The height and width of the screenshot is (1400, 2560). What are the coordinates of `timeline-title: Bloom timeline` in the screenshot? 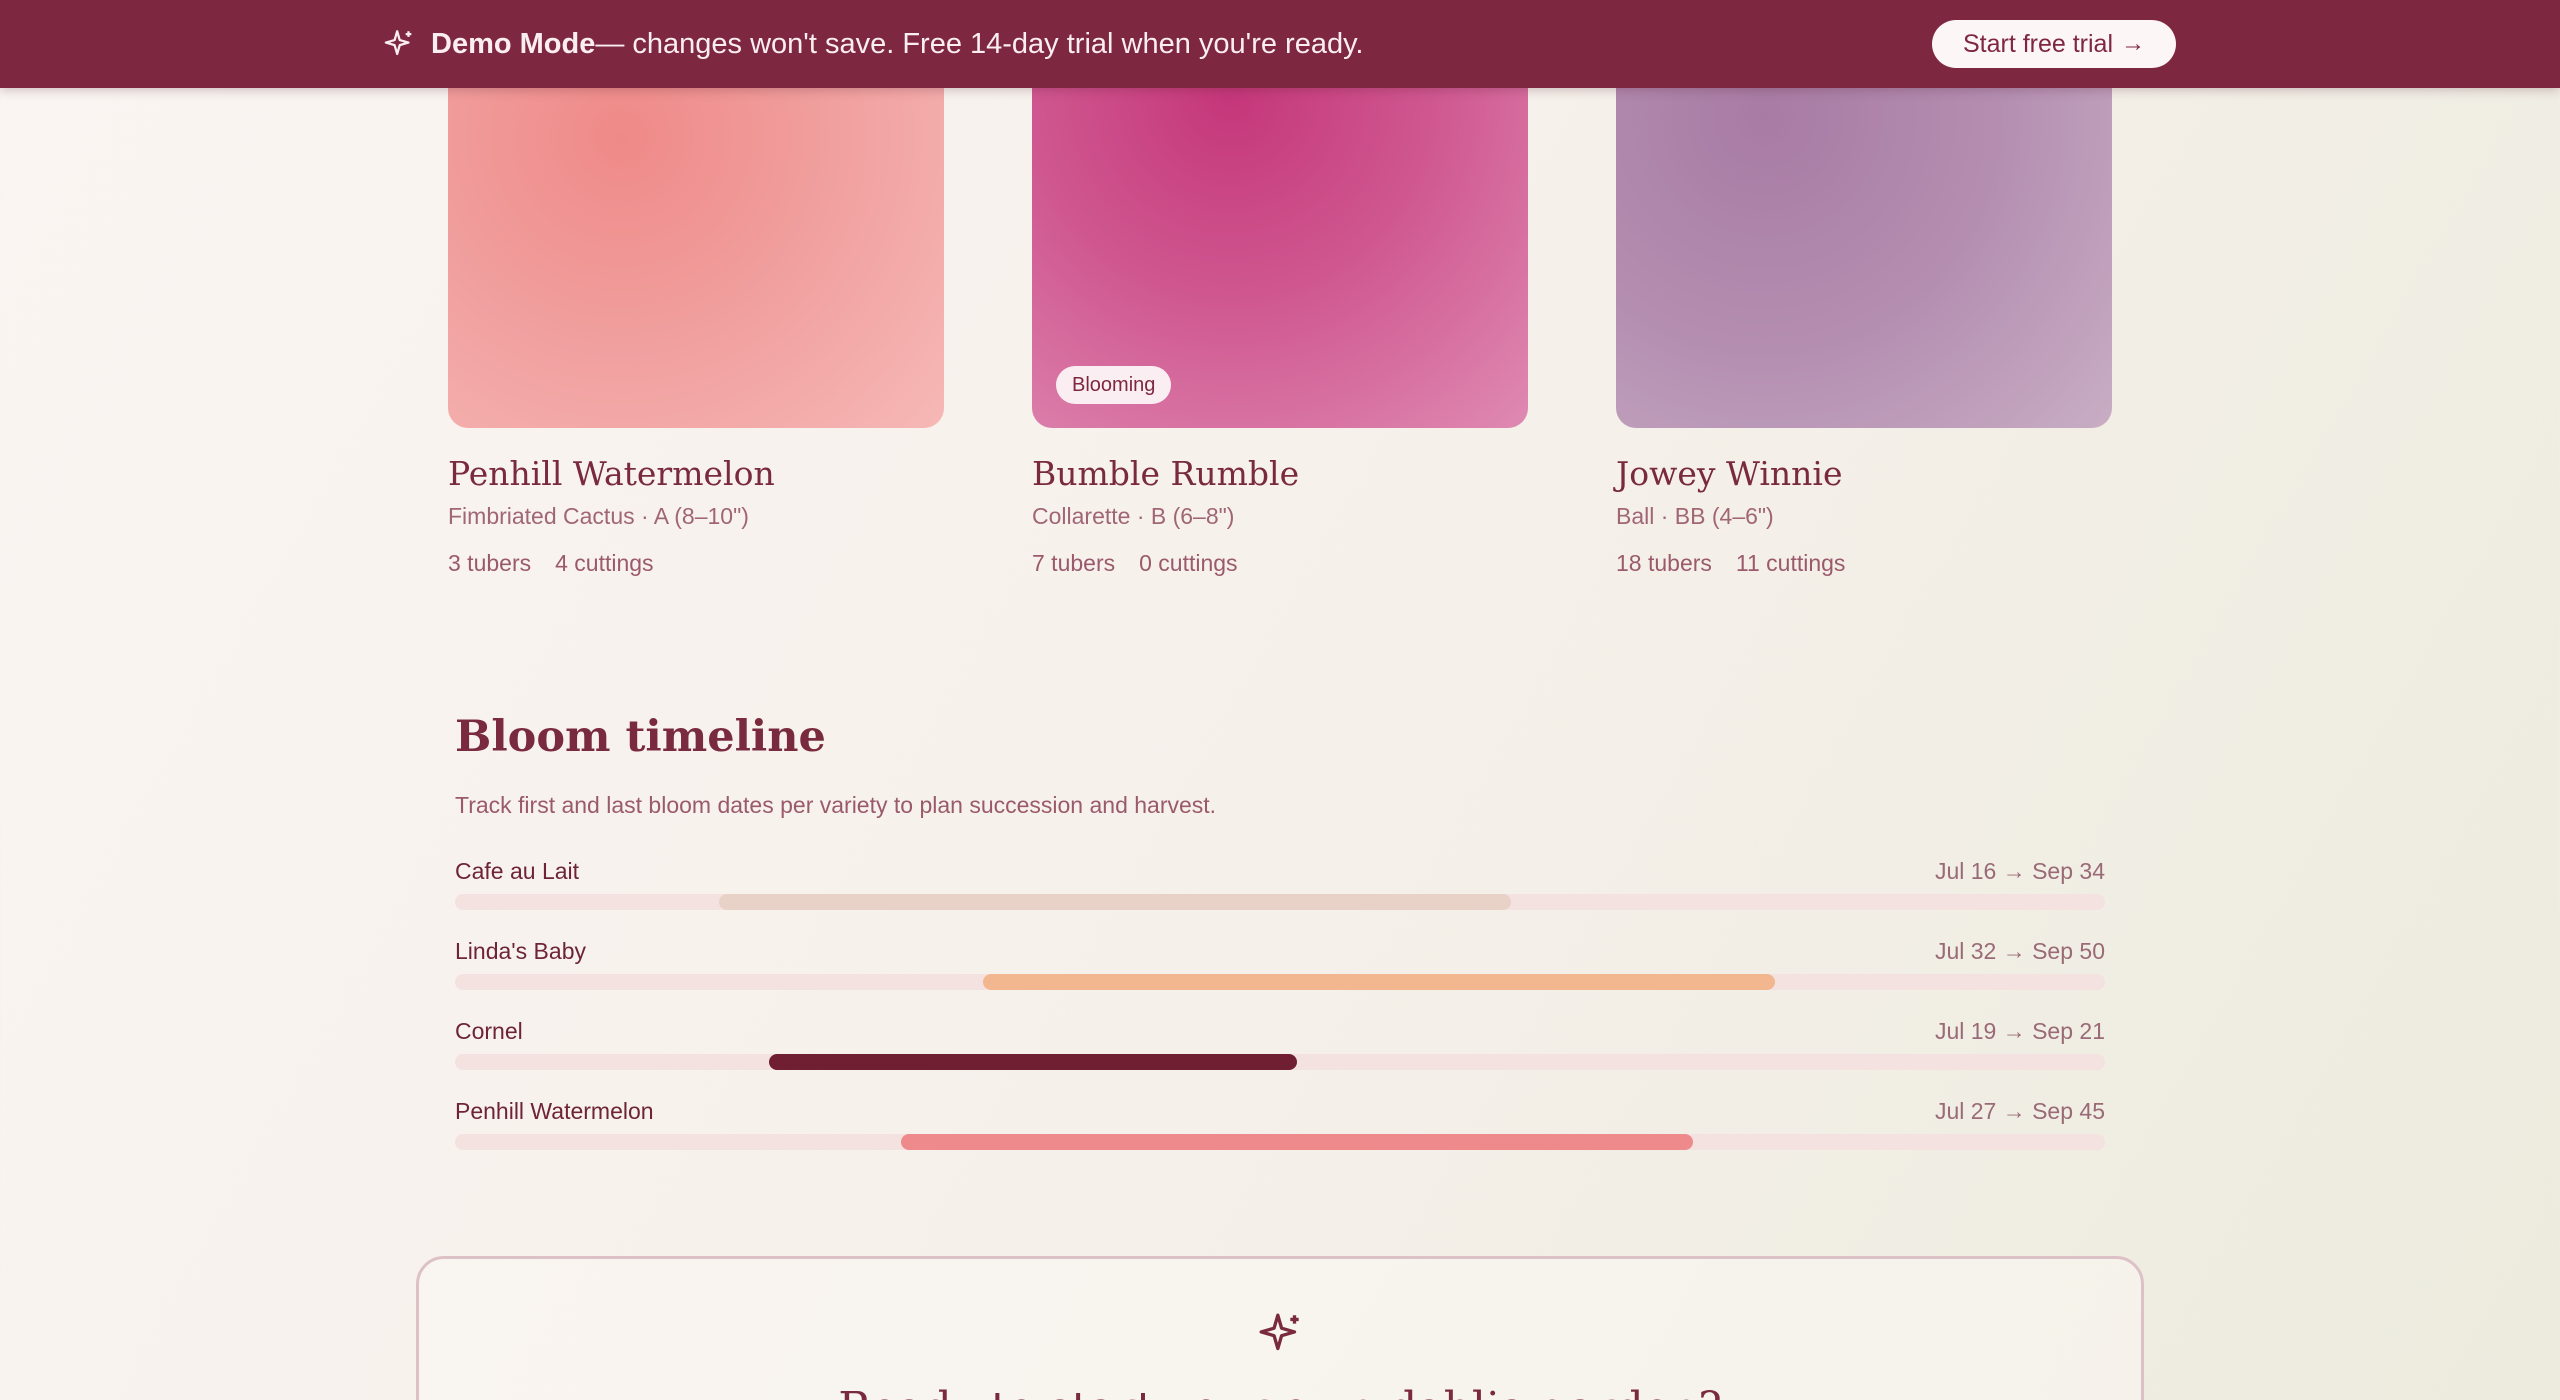 It's located at (640, 737).